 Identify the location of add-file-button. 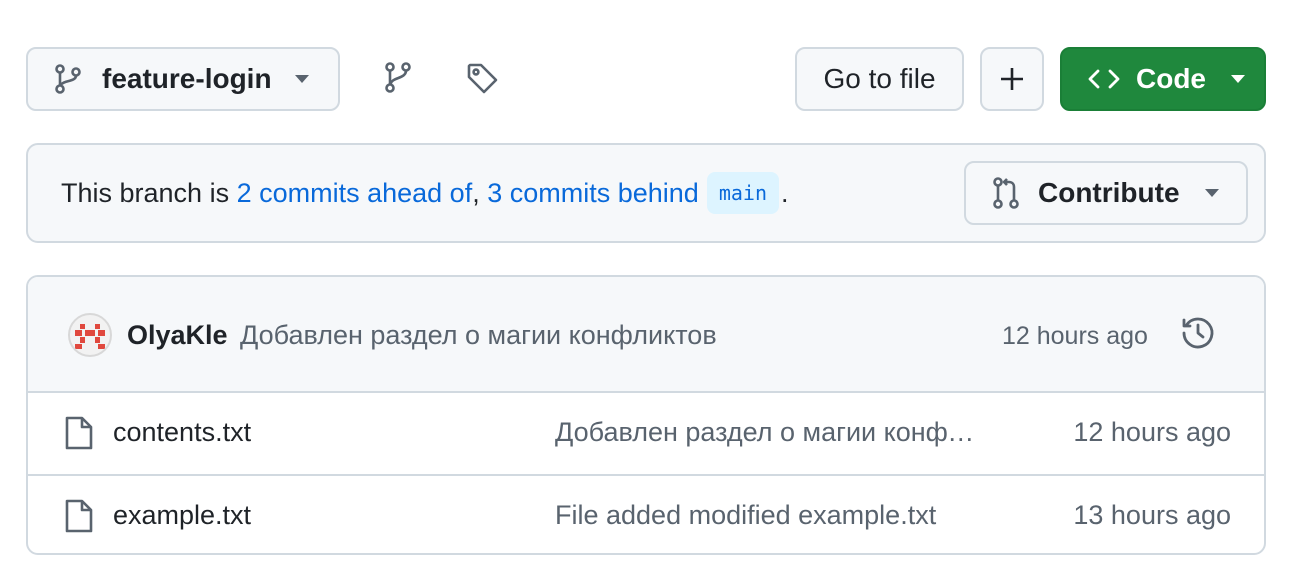
(1012, 79).